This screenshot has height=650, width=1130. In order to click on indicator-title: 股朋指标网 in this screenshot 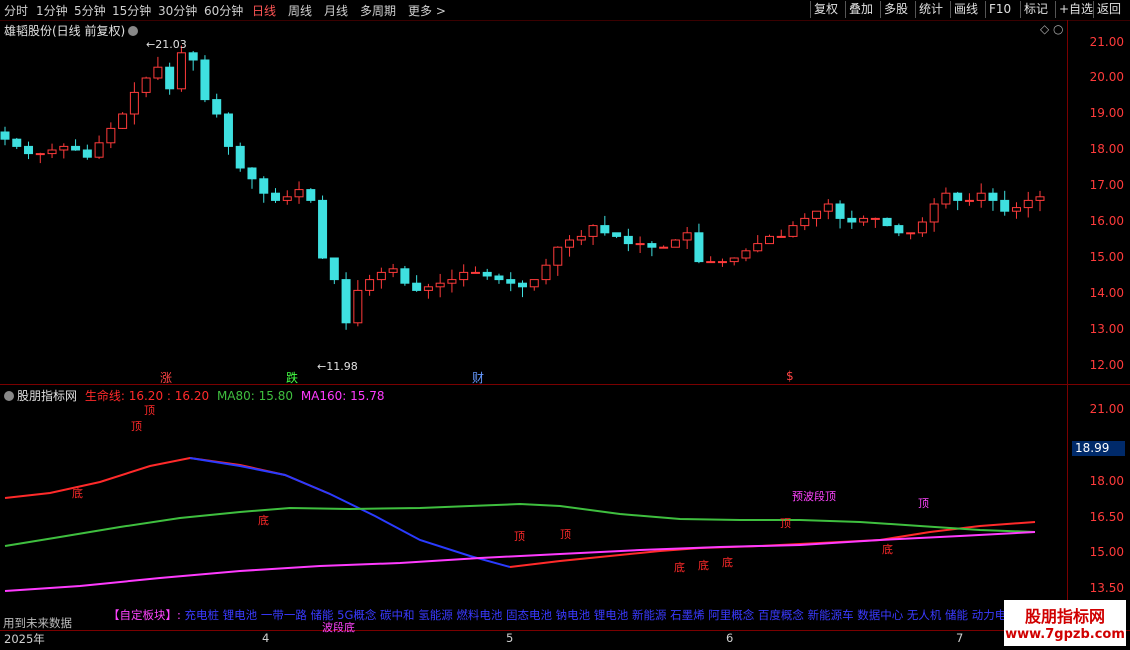, I will do `click(47, 396)`.